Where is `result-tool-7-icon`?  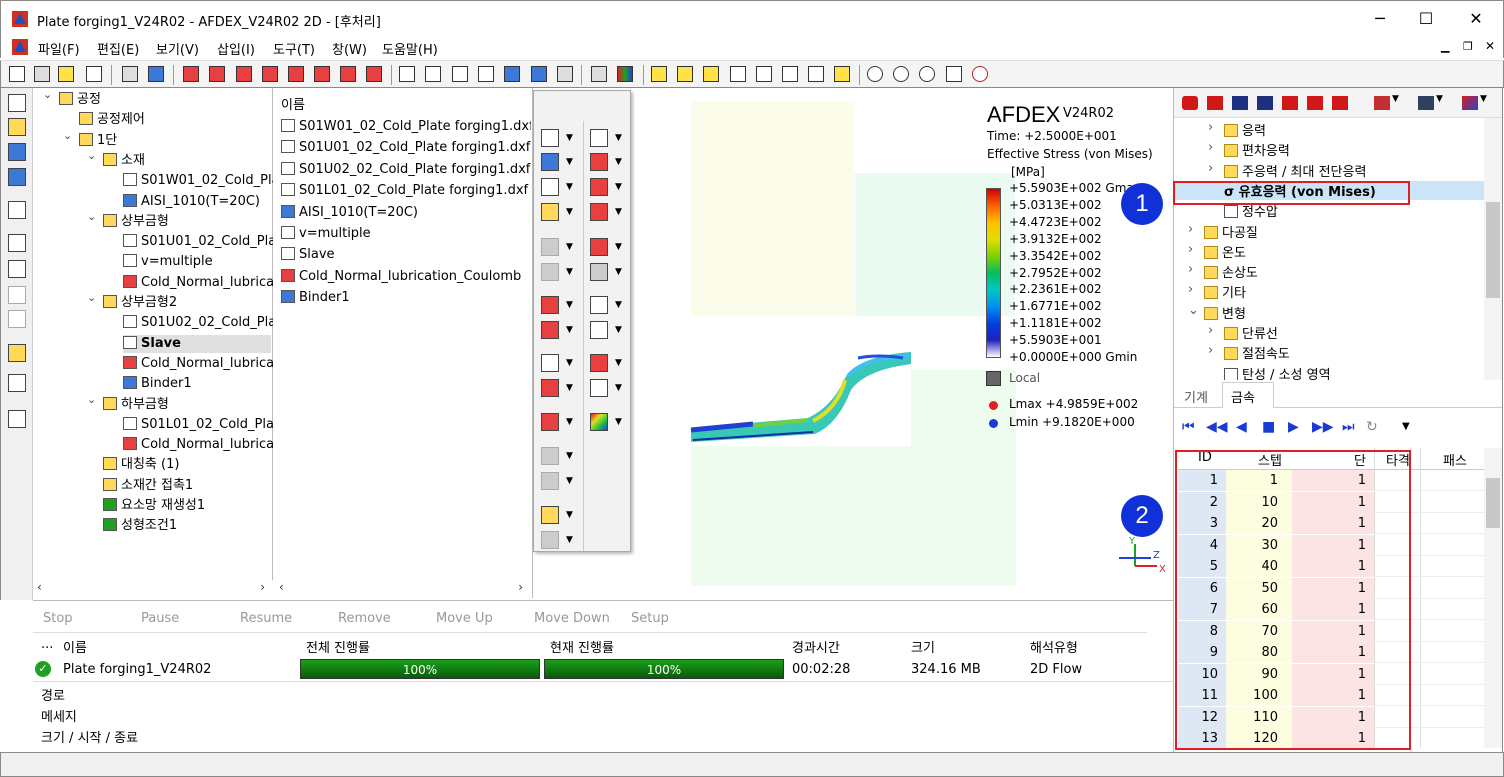 result-tool-7-icon is located at coordinates (1340, 103).